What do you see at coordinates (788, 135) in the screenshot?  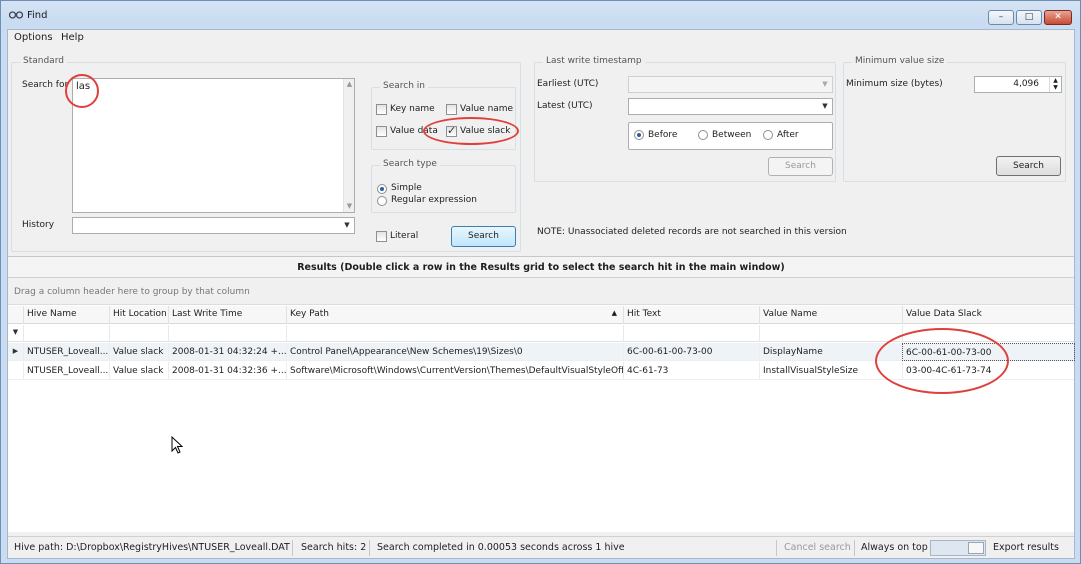 I see `after-label: After` at bounding box center [788, 135].